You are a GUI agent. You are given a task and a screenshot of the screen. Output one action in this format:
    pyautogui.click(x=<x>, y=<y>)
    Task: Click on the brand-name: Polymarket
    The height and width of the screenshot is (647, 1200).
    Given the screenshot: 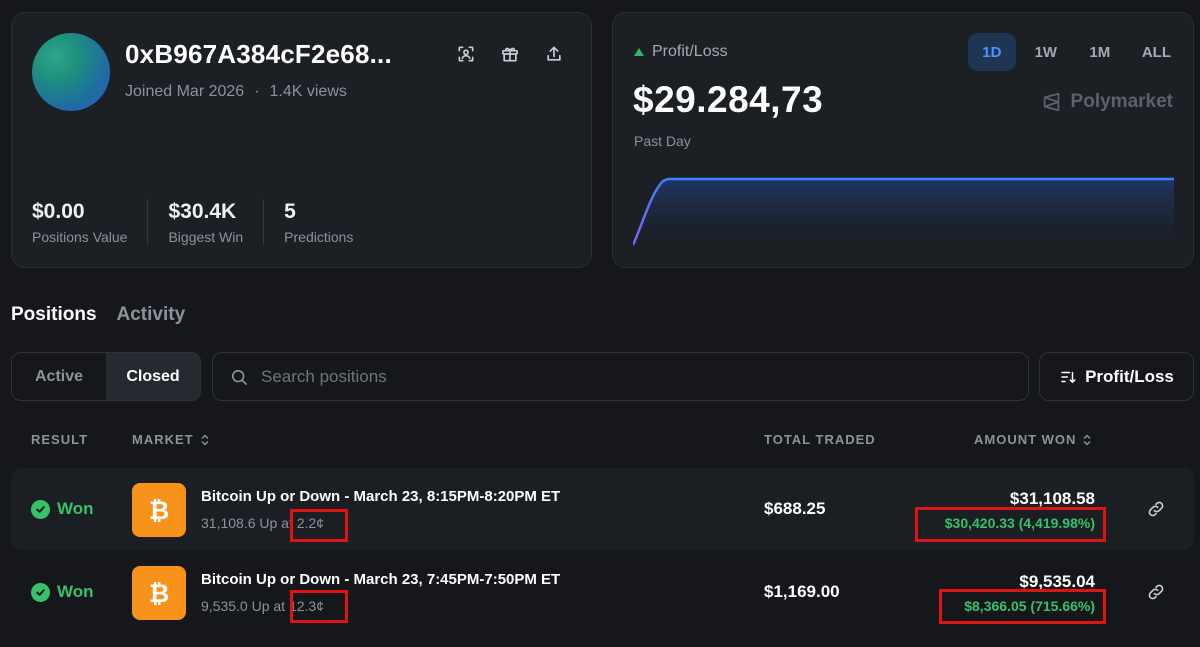 What is the action you would take?
    pyautogui.click(x=1121, y=101)
    